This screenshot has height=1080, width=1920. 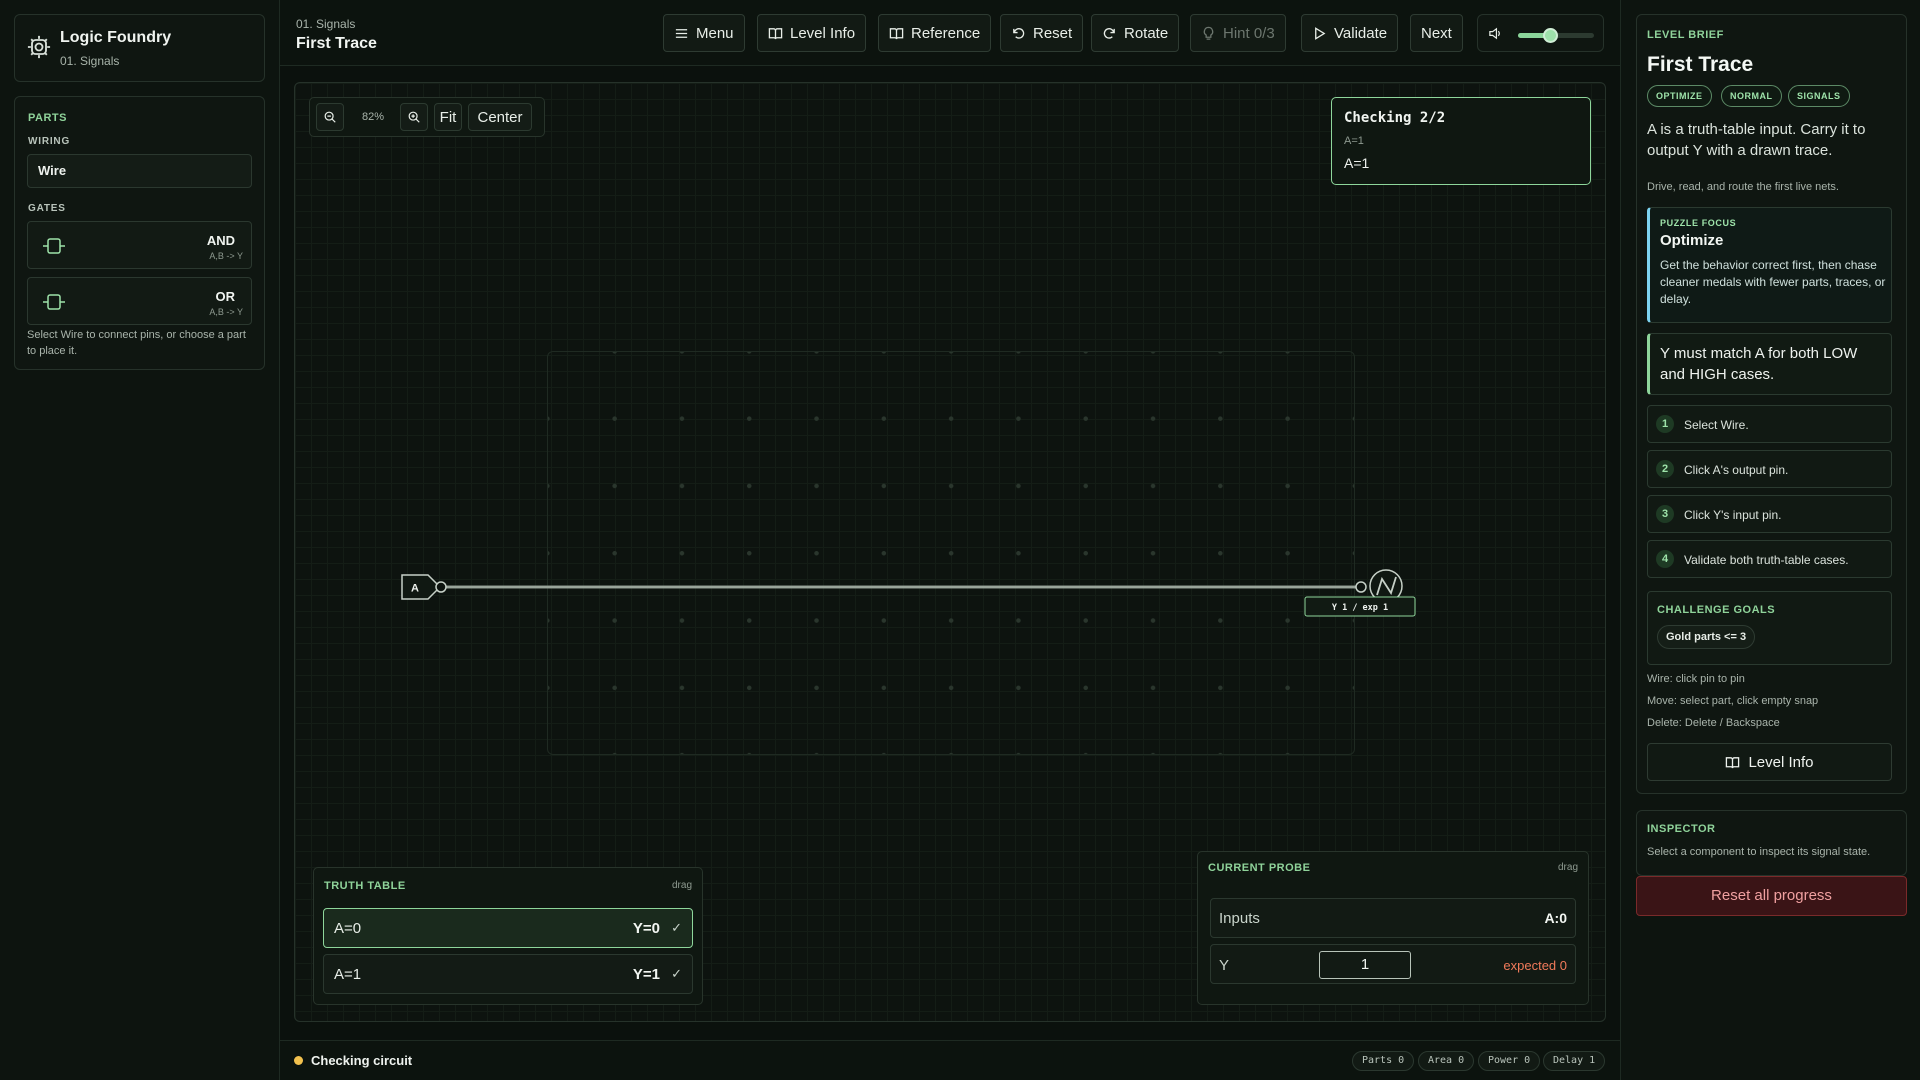 I want to click on reference-label: Reference, so click(x=946, y=33).